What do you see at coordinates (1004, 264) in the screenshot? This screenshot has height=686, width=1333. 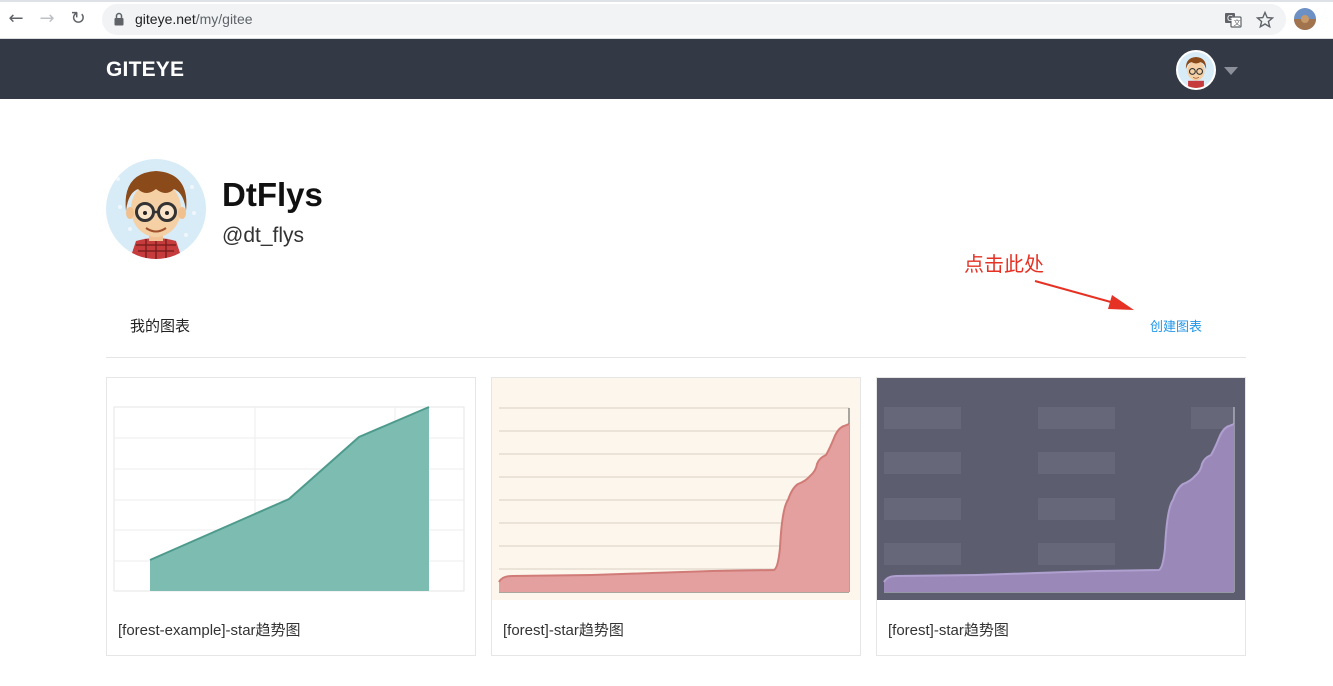 I see `annotation-label: 点击此处` at bounding box center [1004, 264].